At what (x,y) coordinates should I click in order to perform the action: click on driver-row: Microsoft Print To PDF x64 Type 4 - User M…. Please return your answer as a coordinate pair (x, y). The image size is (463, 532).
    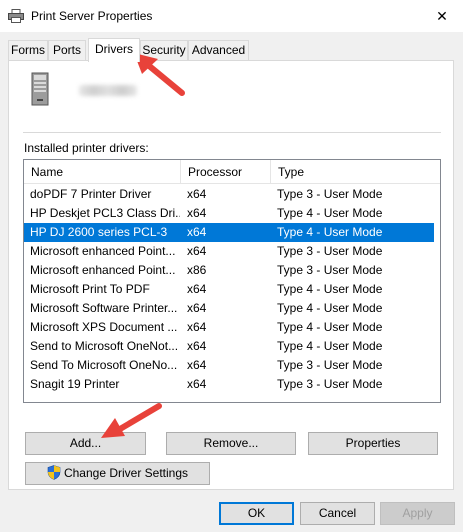
    Looking at the image, I should click on (229, 289).